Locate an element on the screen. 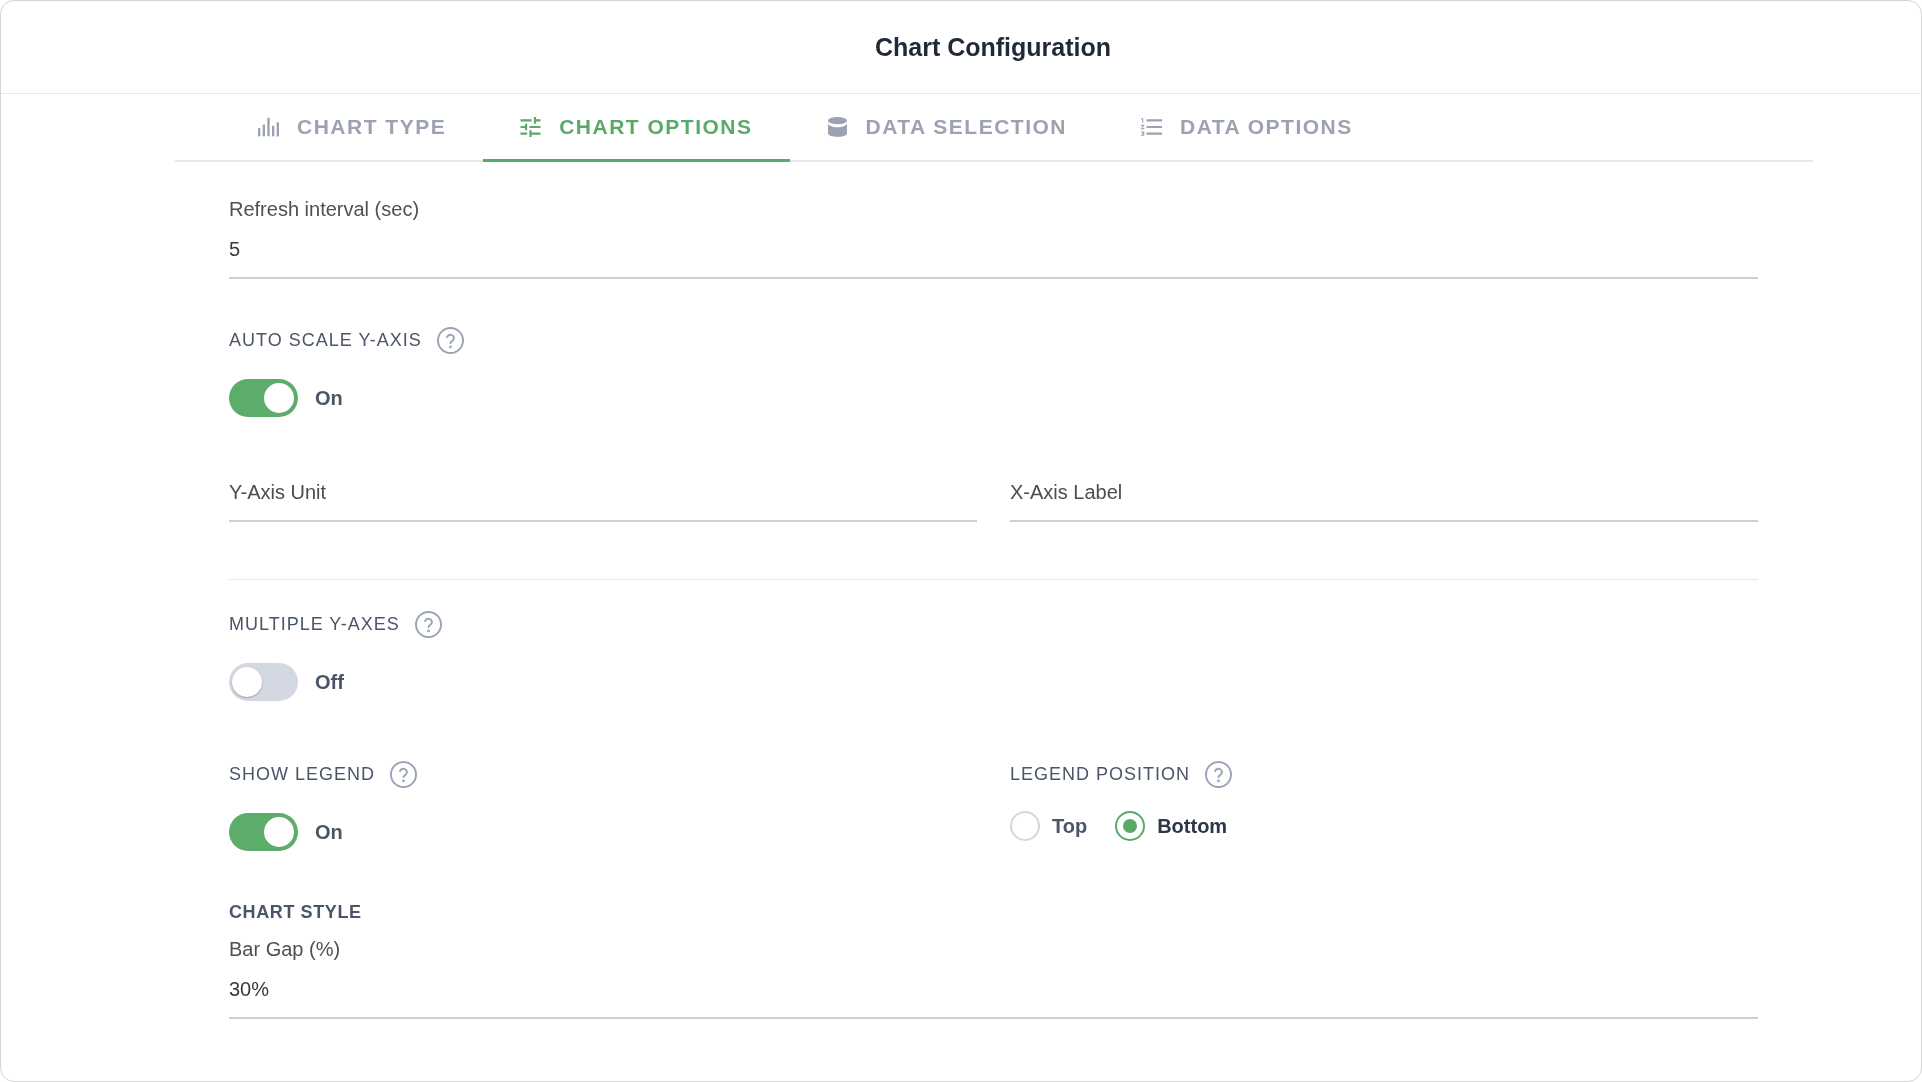  section-heading: CHART STYLE is located at coordinates (295, 912).